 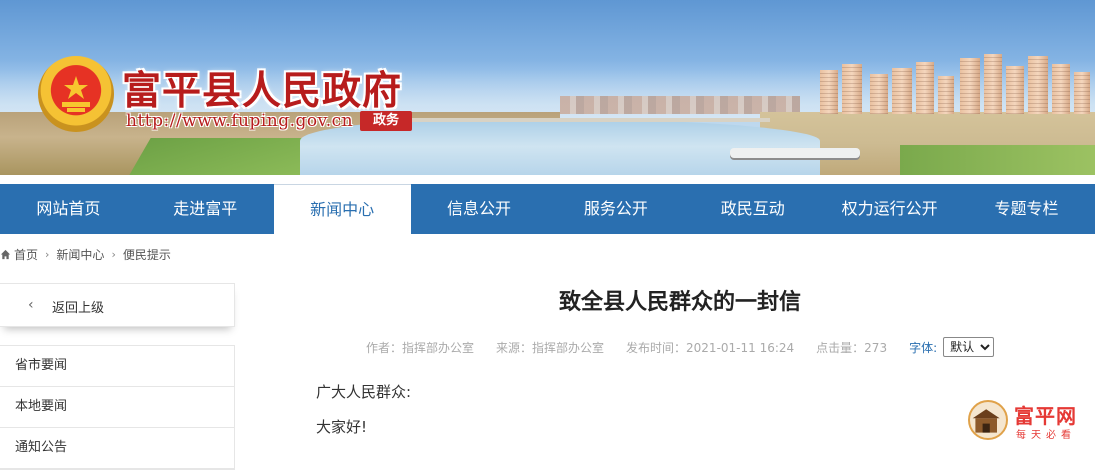 I want to click on sidebar-item-notices: 通知公告, so click(x=117, y=448).